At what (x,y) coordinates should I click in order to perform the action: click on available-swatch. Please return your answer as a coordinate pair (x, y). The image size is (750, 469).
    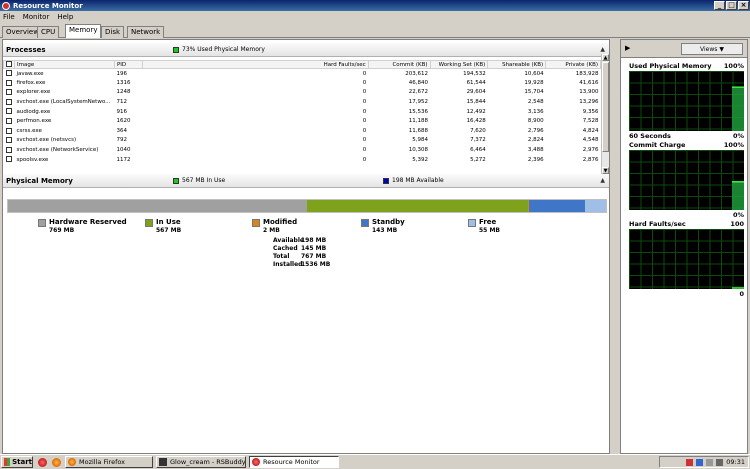
    Looking at the image, I should click on (386, 180).